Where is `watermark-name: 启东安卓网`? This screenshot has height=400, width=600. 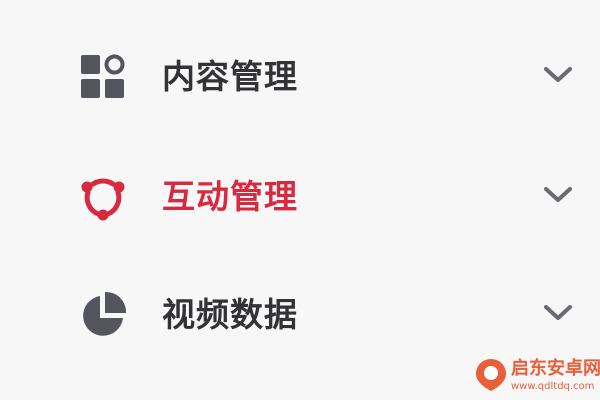
watermark-name: 启东安卓网 is located at coordinates (555, 368).